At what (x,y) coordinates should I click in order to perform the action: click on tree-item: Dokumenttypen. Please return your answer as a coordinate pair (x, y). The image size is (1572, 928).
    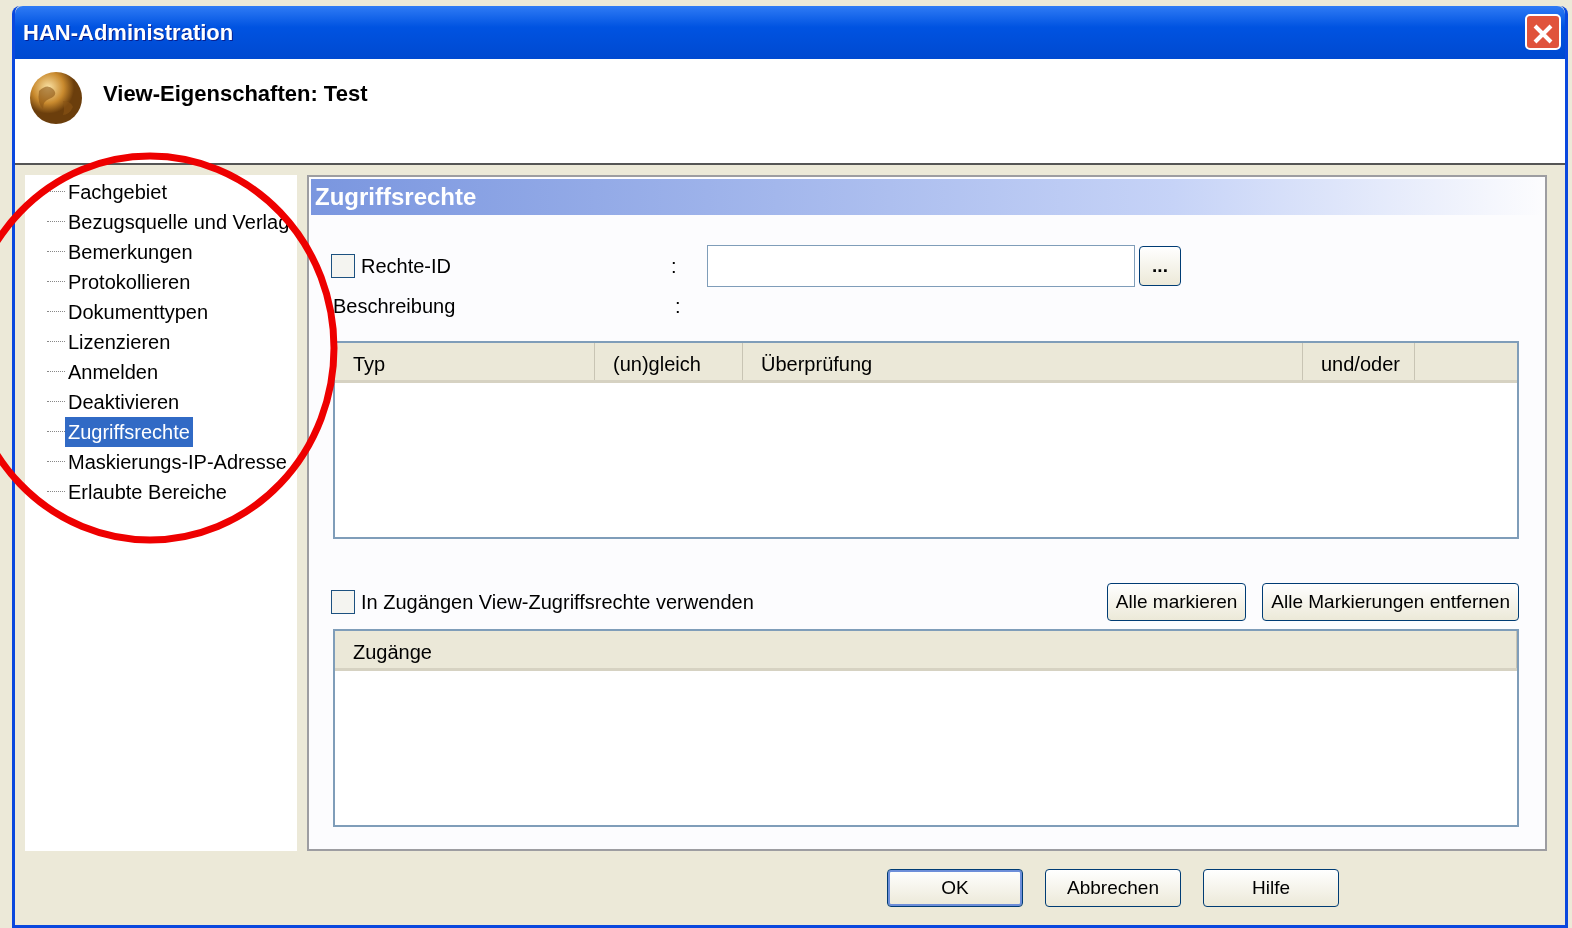
    Looking at the image, I should click on (138, 311).